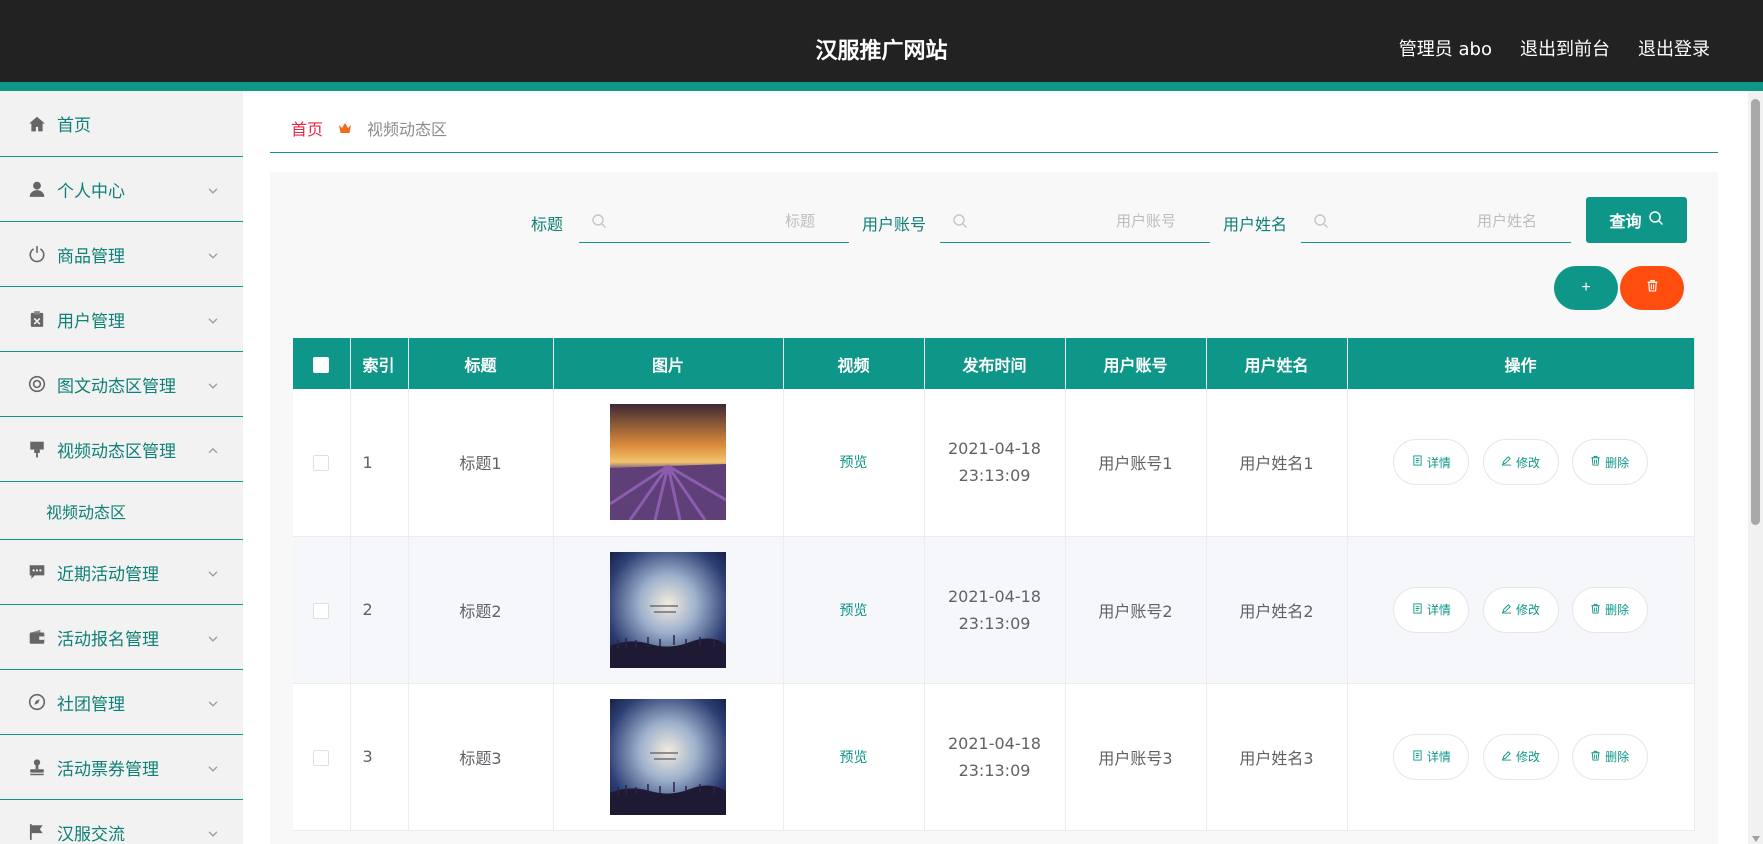 The width and height of the screenshot is (1763, 844). I want to click on search-icon, so click(960, 221).